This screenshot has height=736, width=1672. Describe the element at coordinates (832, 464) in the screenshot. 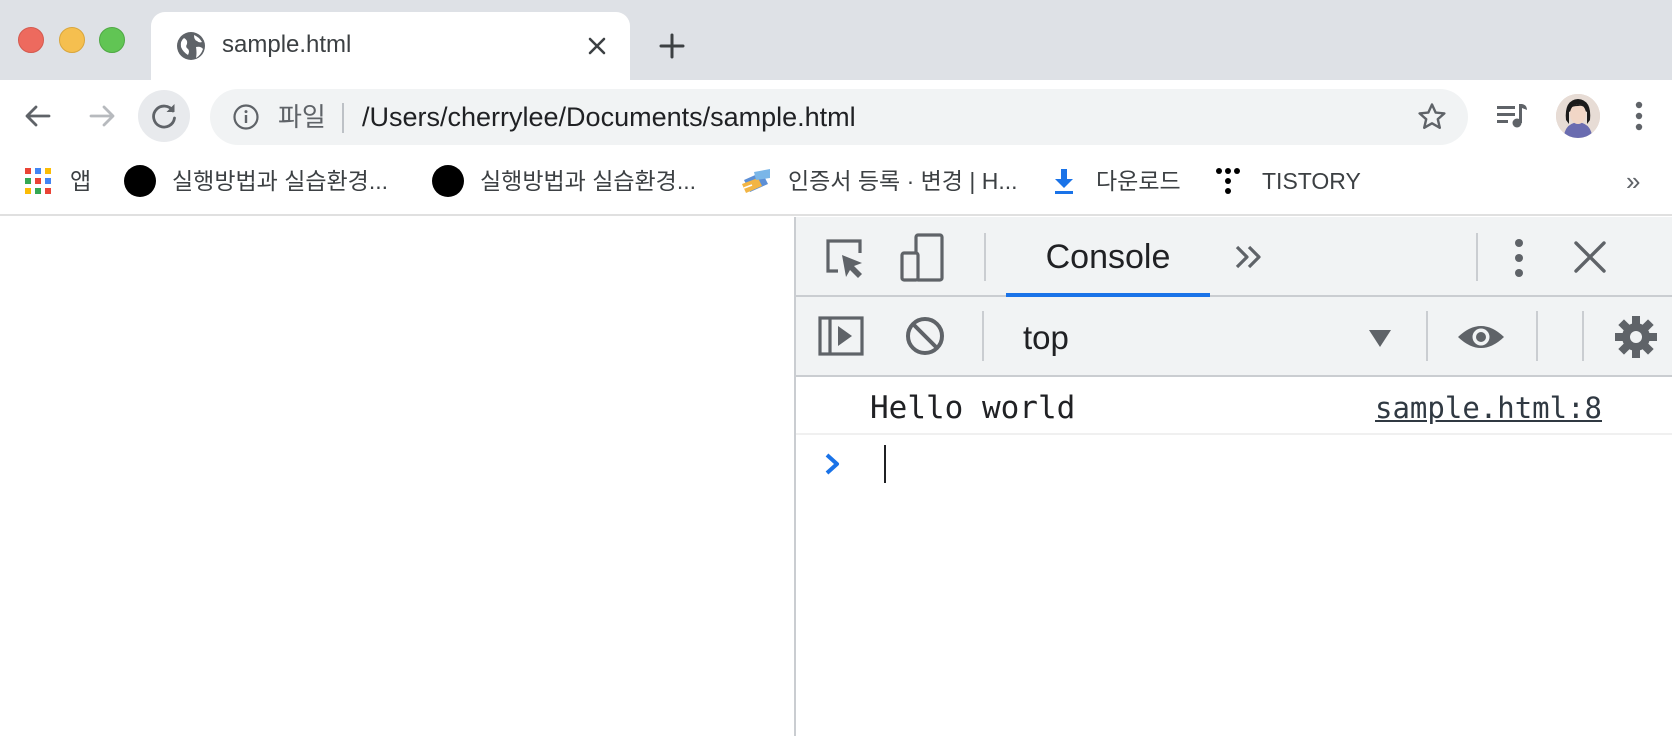

I see `chevron-right-icon` at that location.